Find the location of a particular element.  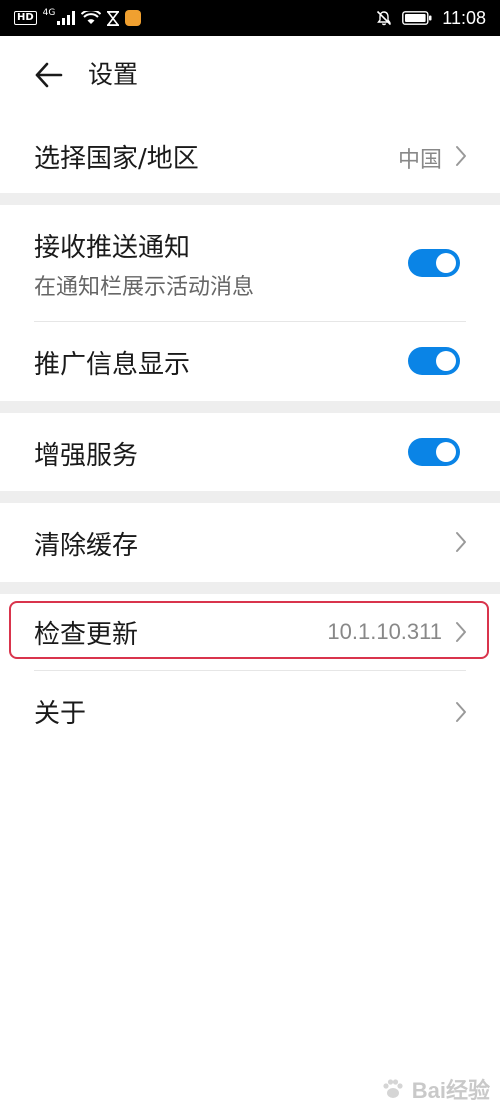

push-notification-row: 接收推送通知 在通知栏展示活动消息 is located at coordinates (250, 263).